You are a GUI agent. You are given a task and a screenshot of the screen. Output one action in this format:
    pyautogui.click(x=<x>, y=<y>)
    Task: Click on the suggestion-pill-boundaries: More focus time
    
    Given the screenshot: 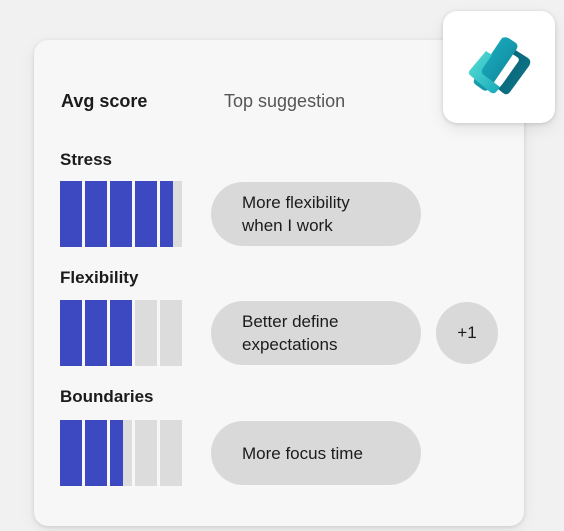 What is the action you would take?
    pyautogui.click(x=316, y=453)
    